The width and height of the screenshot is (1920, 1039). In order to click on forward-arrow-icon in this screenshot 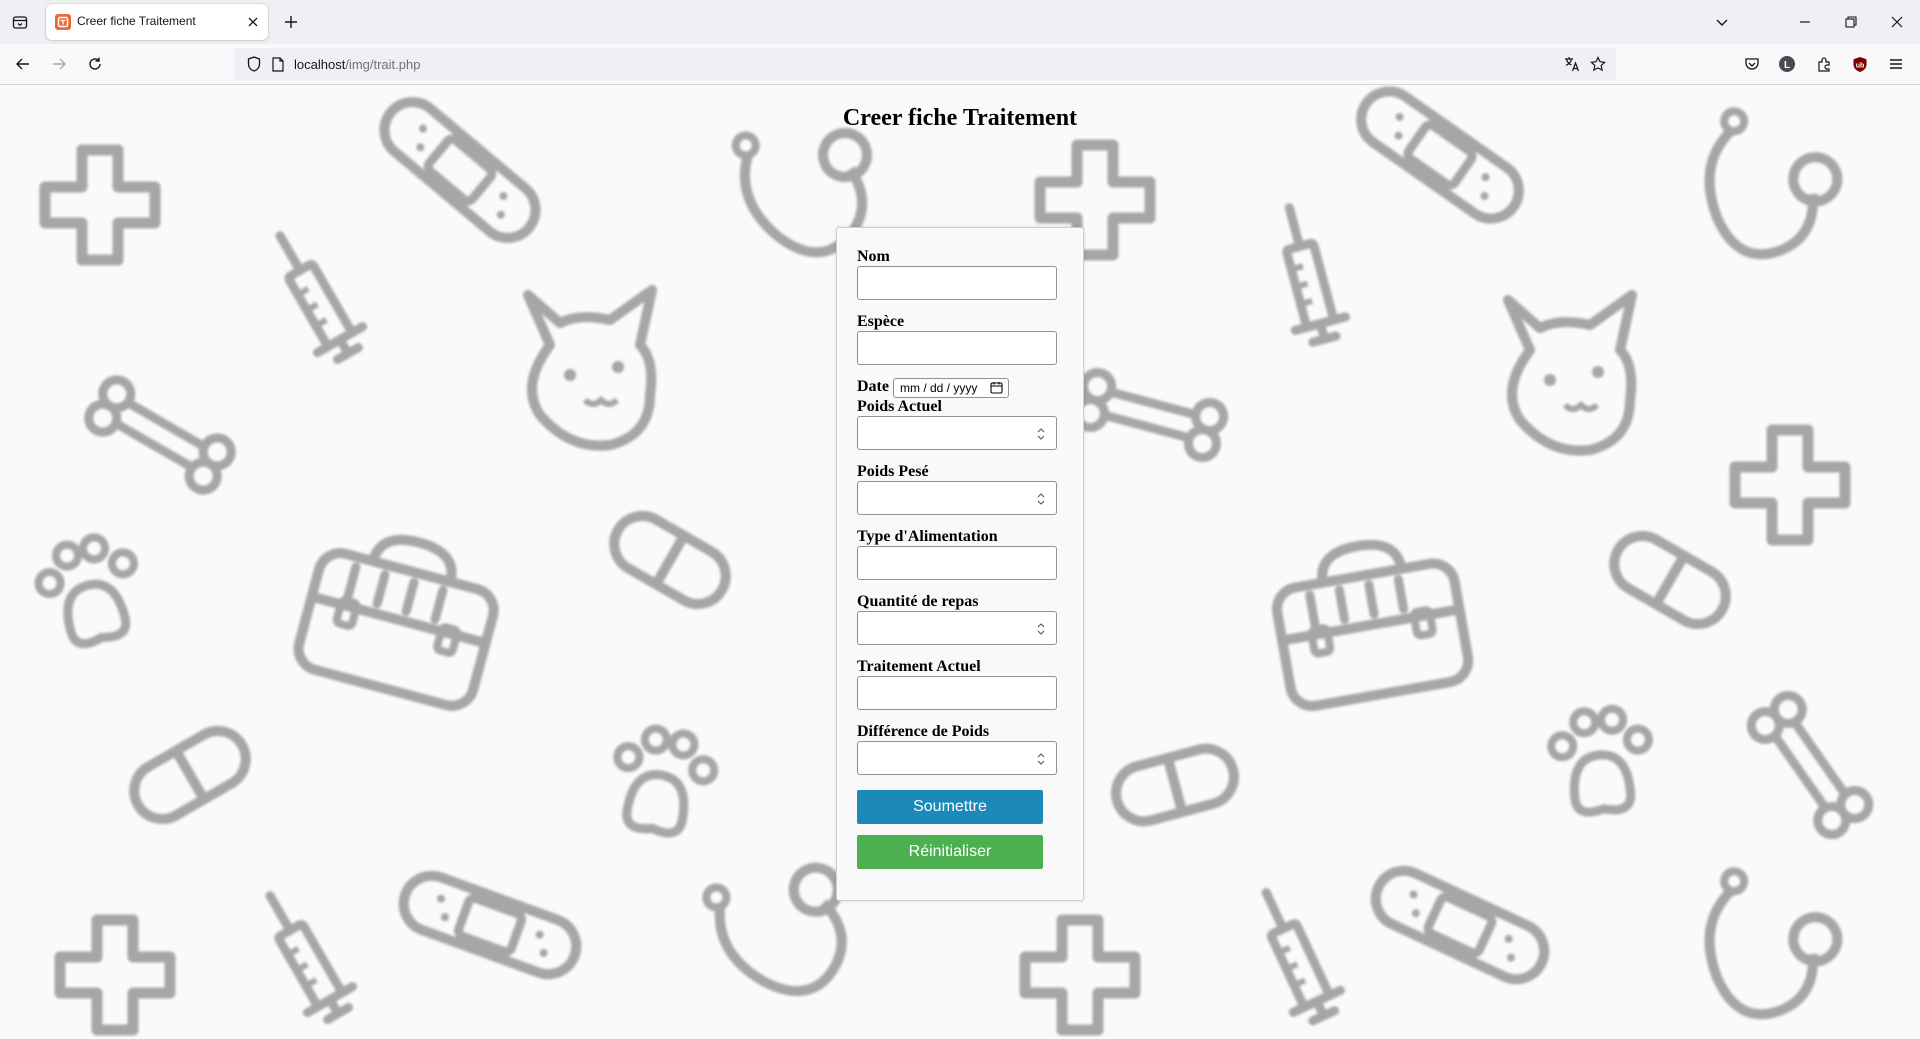, I will do `click(59, 64)`.